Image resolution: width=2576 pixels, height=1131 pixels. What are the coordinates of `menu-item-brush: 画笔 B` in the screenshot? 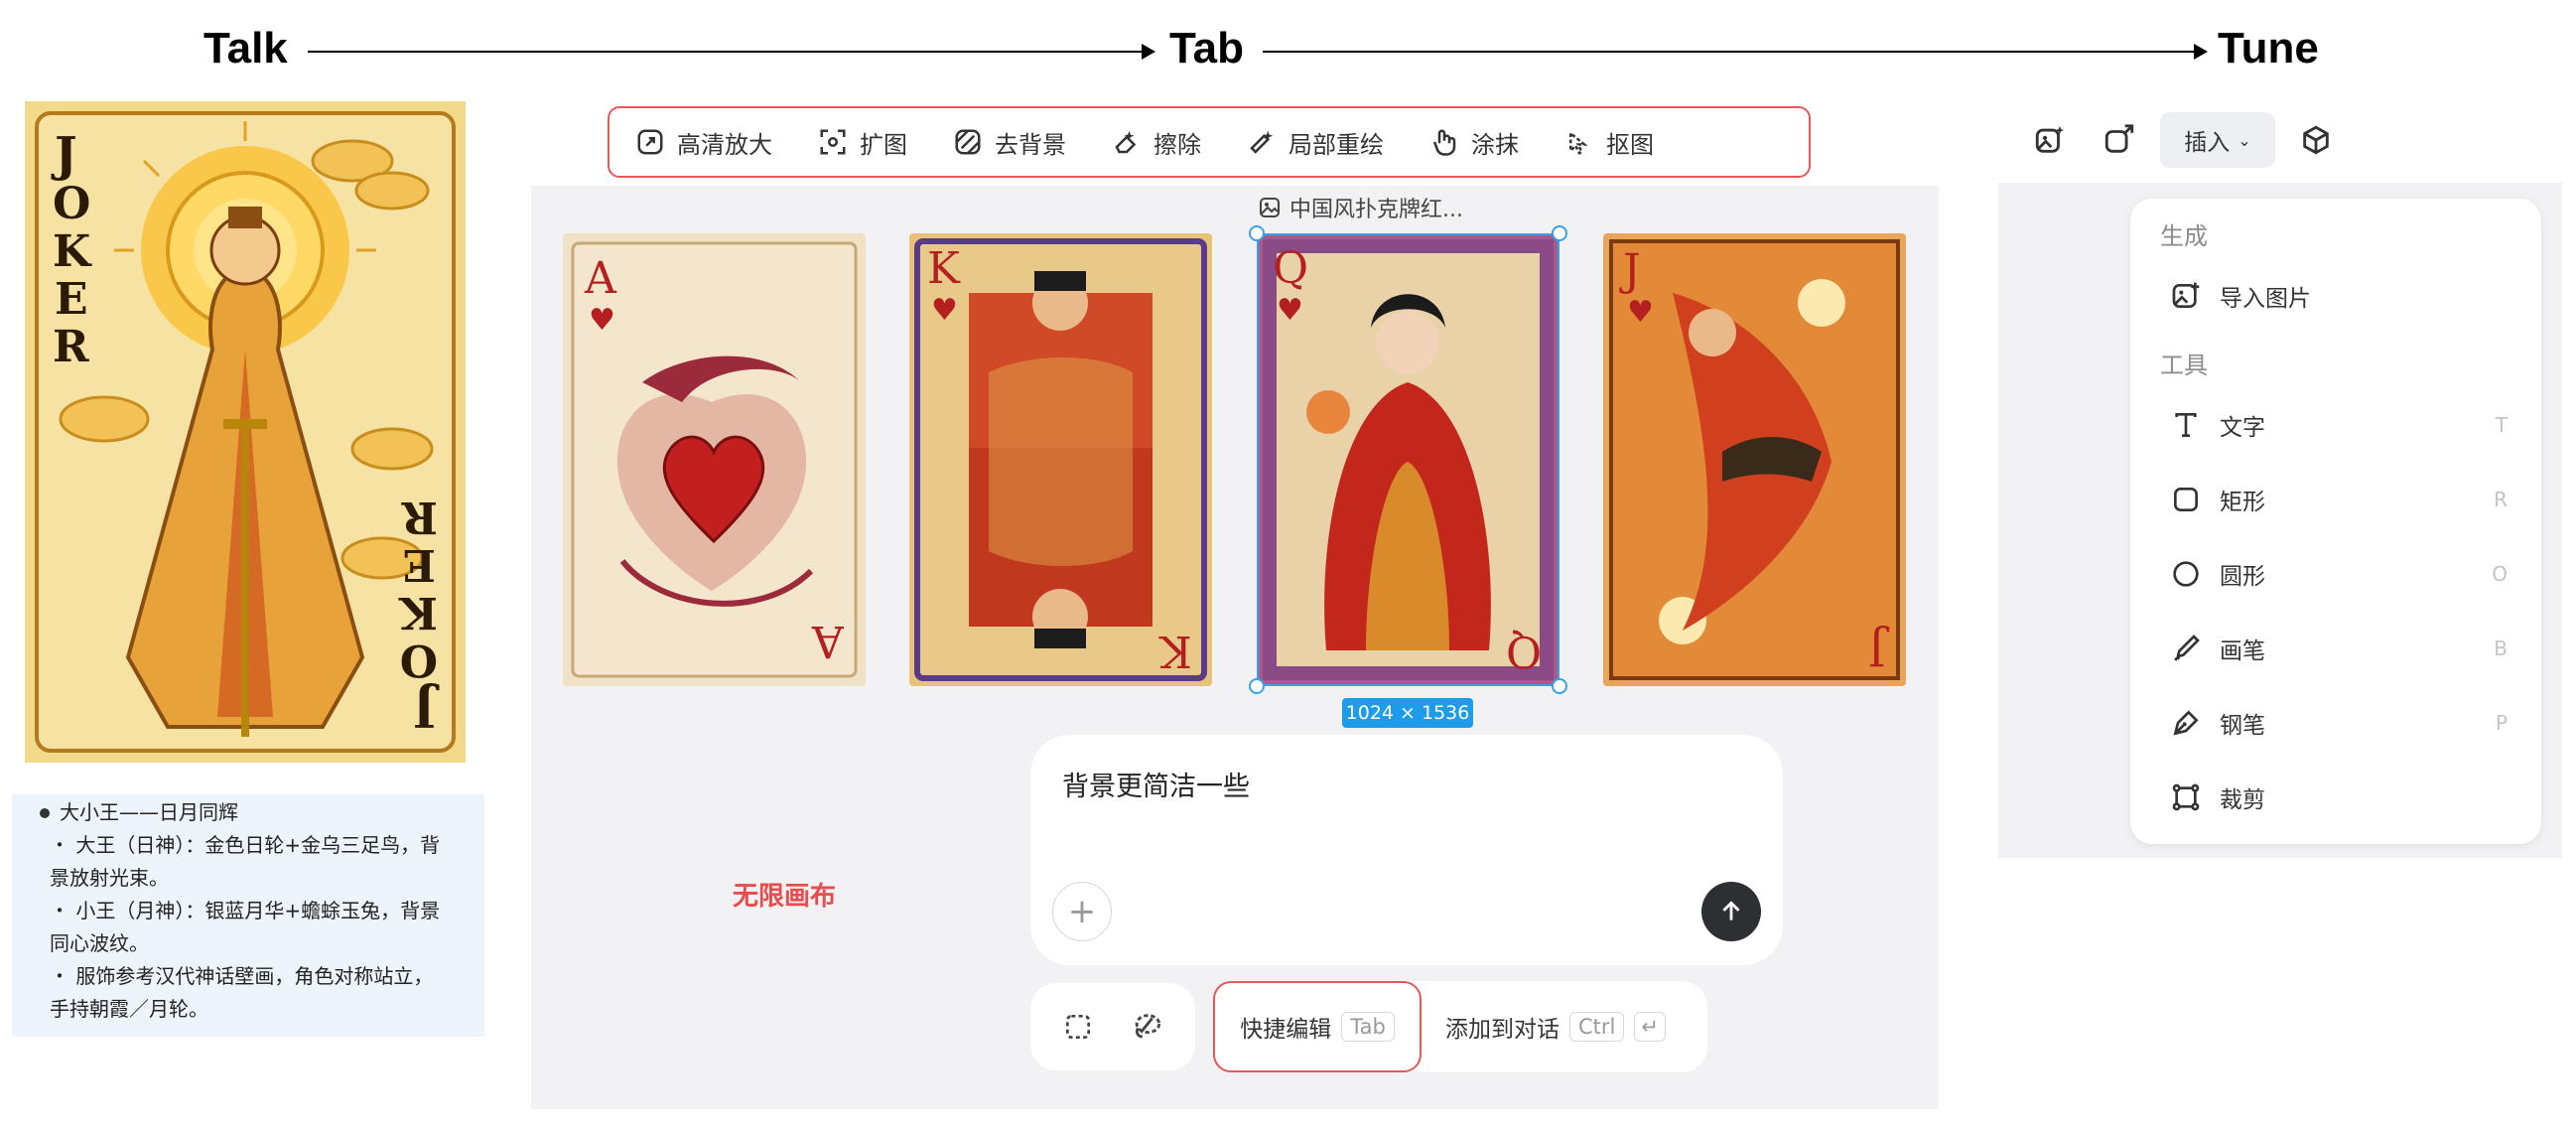 It's located at (2339, 648).